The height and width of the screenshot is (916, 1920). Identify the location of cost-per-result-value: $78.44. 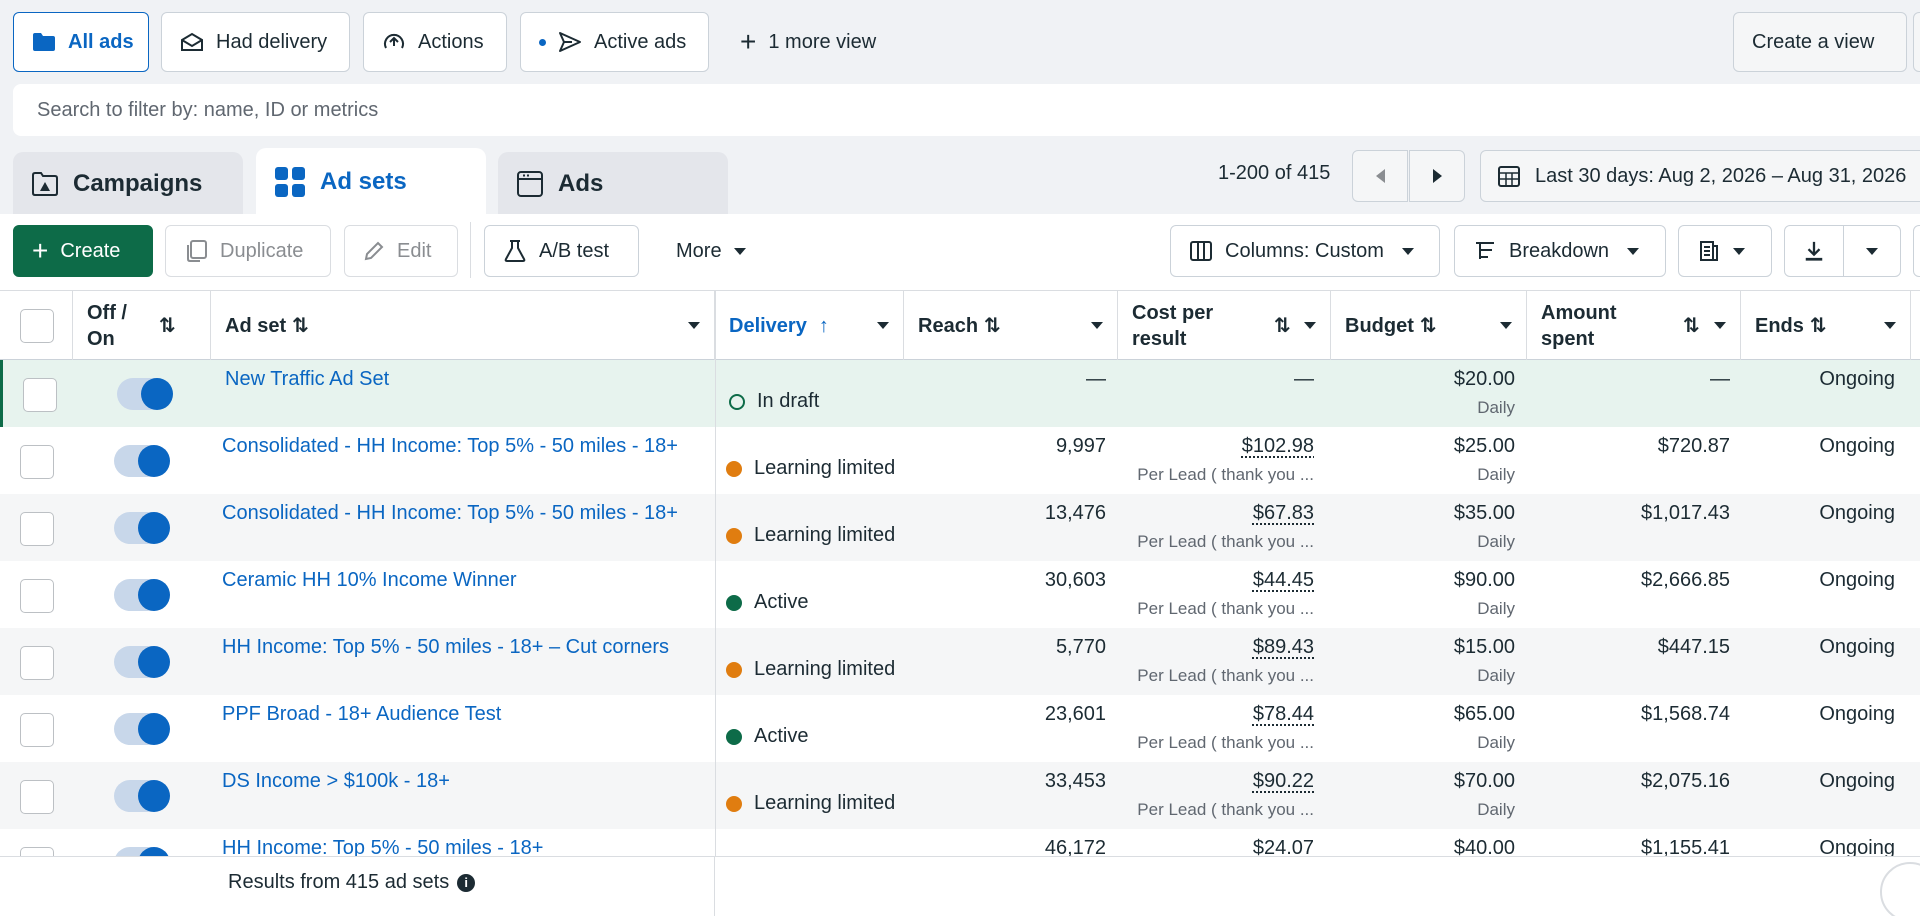
(1283, 714).